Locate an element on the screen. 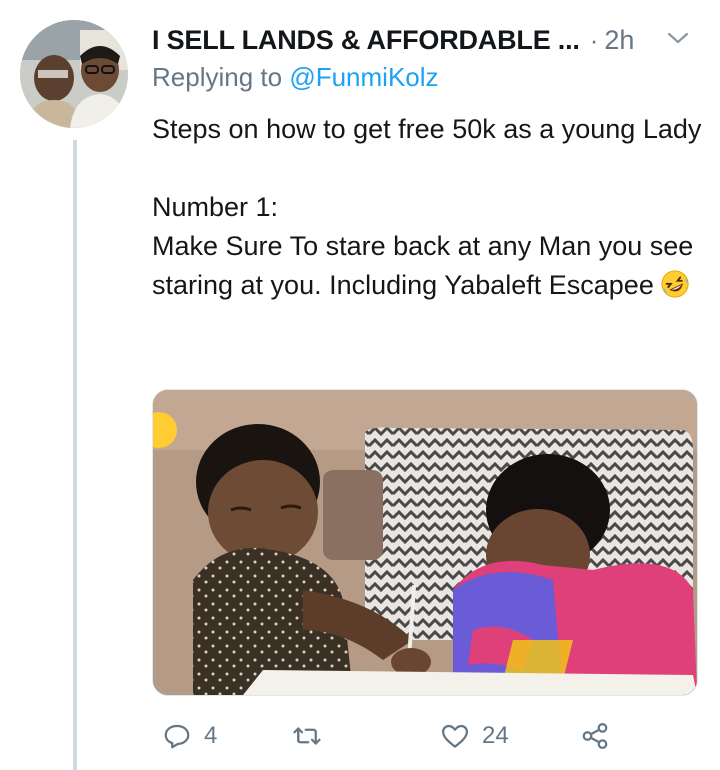  tweet-header: I SELL LANDS & AFFORDABLE ... · 2h is located at coordinates (393, 40).